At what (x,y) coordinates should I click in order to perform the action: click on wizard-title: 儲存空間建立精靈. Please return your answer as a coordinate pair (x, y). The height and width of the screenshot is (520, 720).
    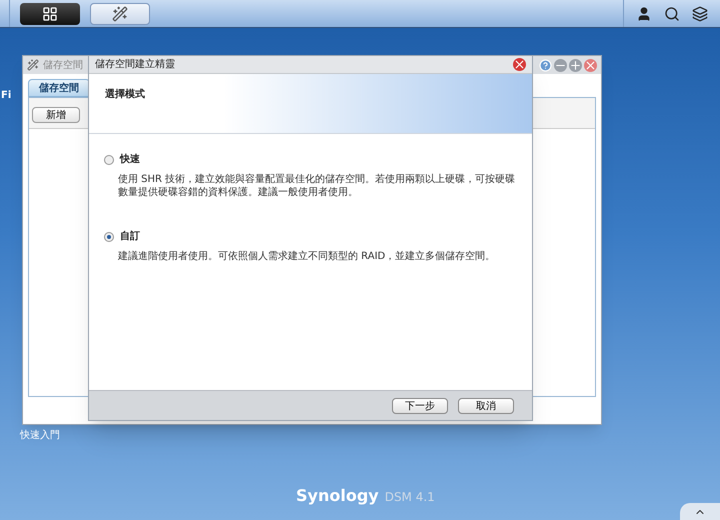
    Looking at the image, I should click on (135, 65).